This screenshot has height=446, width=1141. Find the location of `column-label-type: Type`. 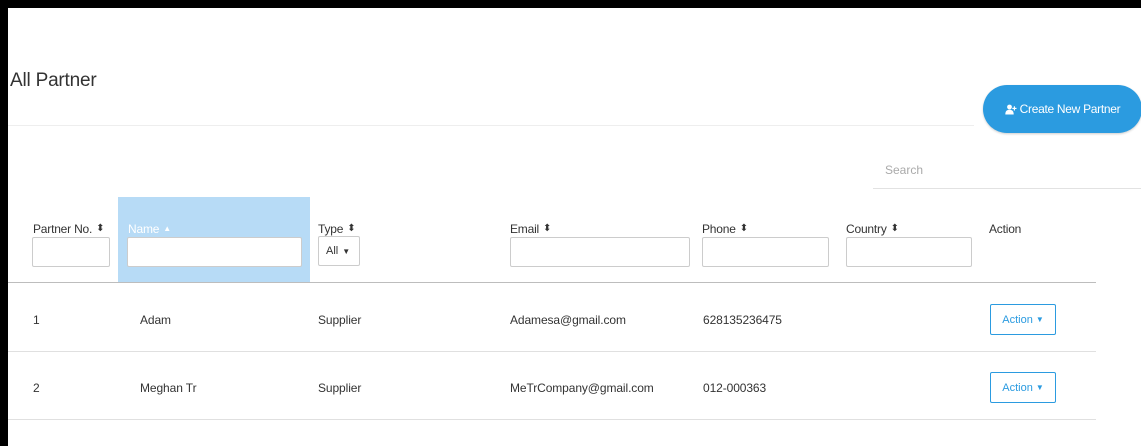

column-label-type: Type is located at coordinates (331, 229).